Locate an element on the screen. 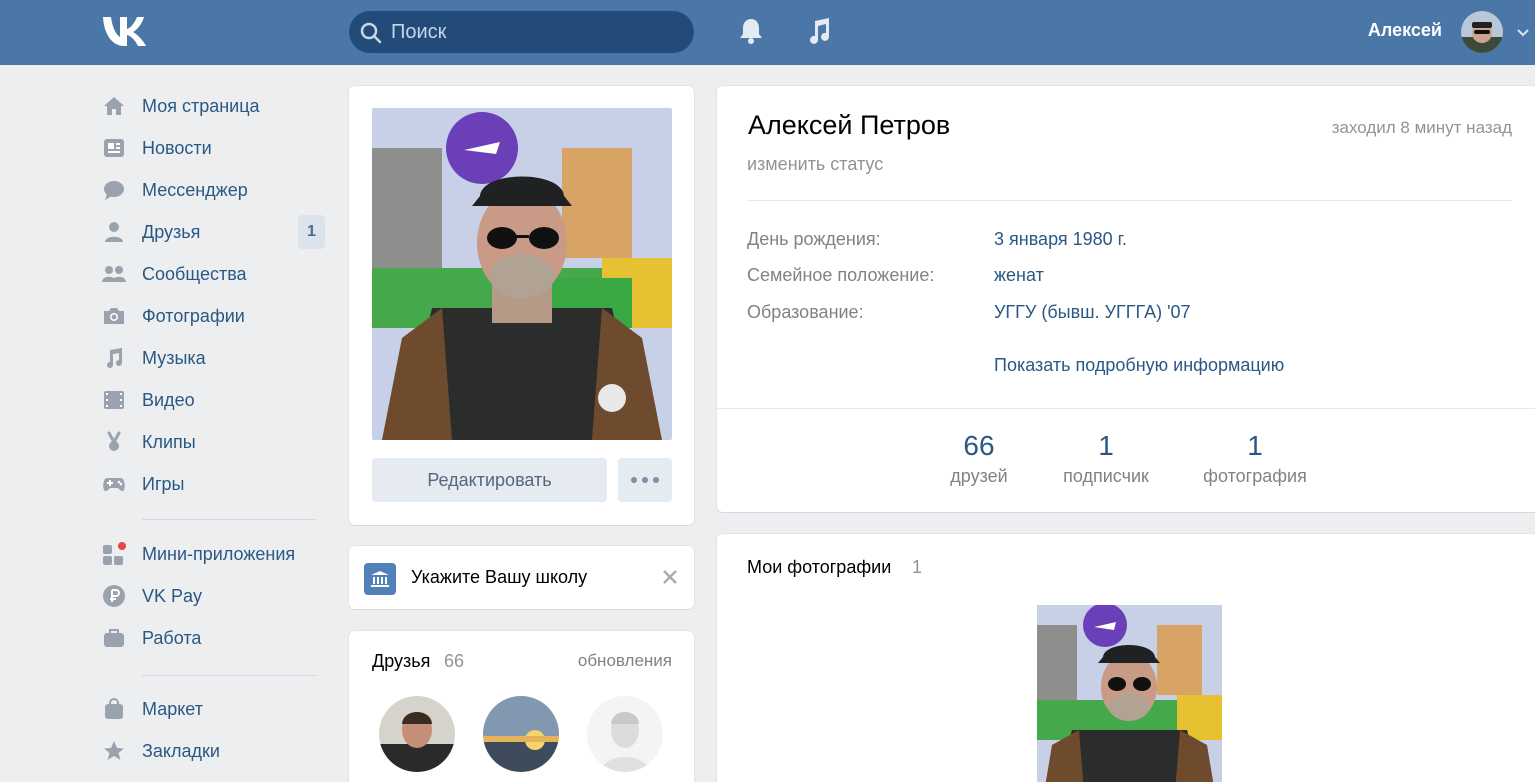 This screenshot has width=1535, height=782. info-value-birthday: 3 января 1980 г. is located at coordinates (1060, 239).